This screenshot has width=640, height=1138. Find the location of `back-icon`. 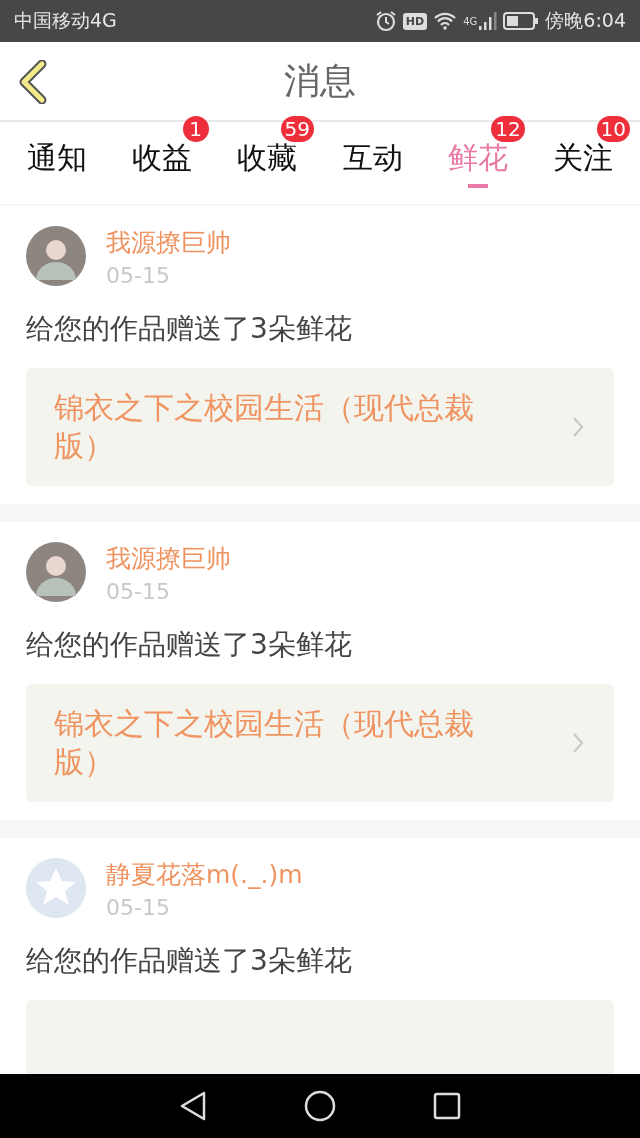

back-icon is located at coordinates (33, 82).